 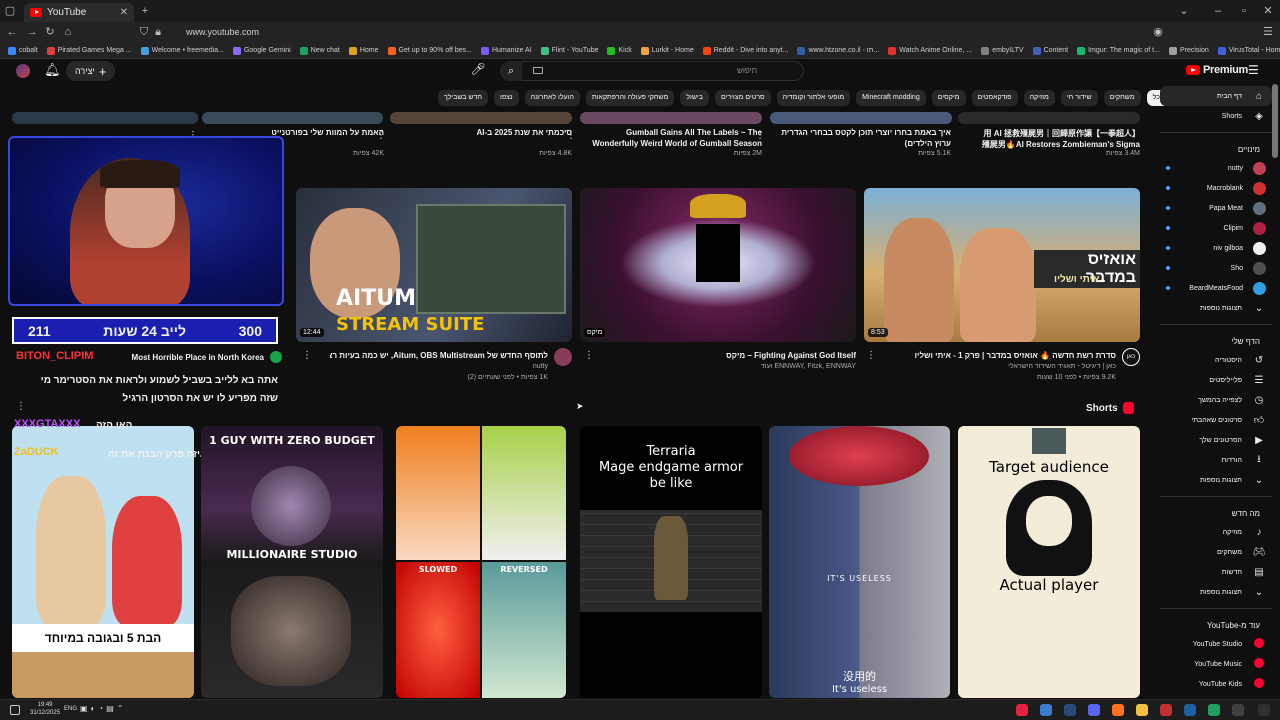 What do you see at coordinates (1216, 460) in the screenshot?
I see `sidebar-item-you-5: ⭳ הורדות` at bounding box center [1216, 460].